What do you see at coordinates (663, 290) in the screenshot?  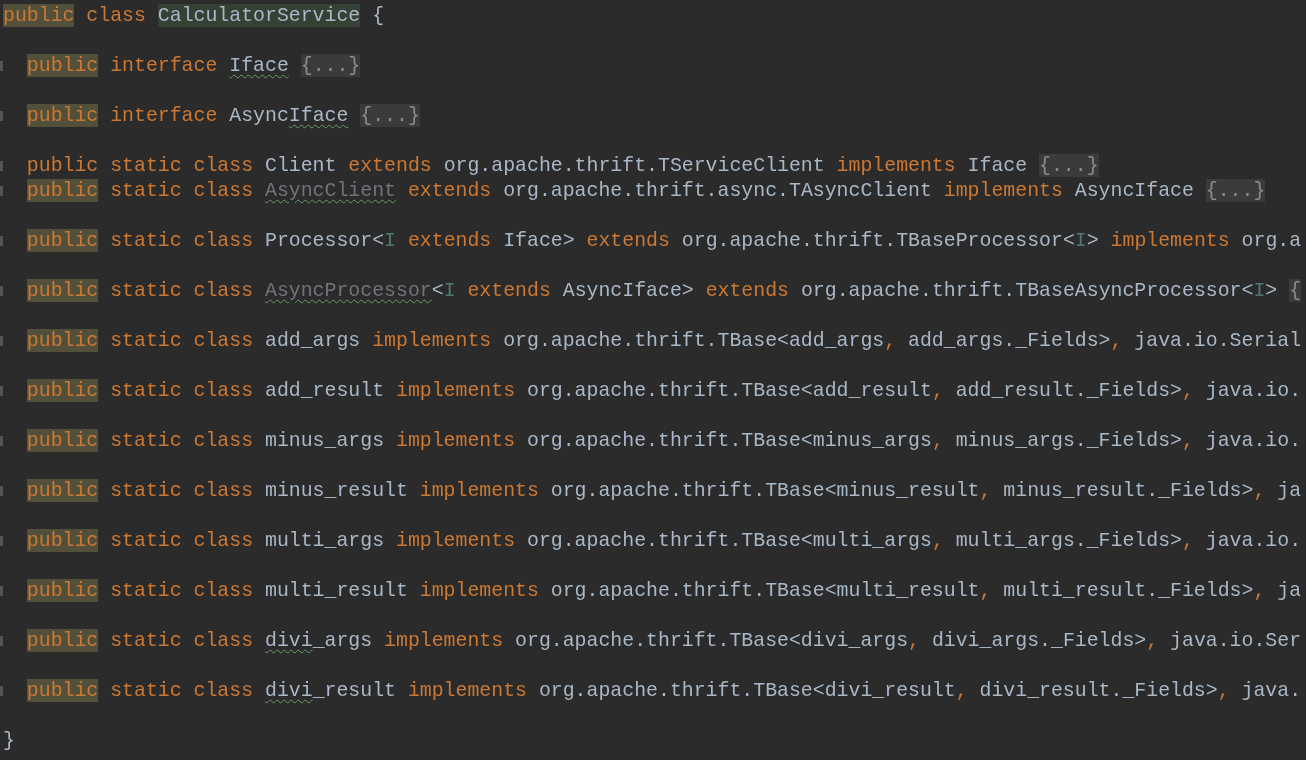 I see `code-line: public static class AsyncProcessor<I extends AsyncIface> extends org.apache.thrift.TBaseAsyncProcessor<I> {` at bounding box center [663, 290].